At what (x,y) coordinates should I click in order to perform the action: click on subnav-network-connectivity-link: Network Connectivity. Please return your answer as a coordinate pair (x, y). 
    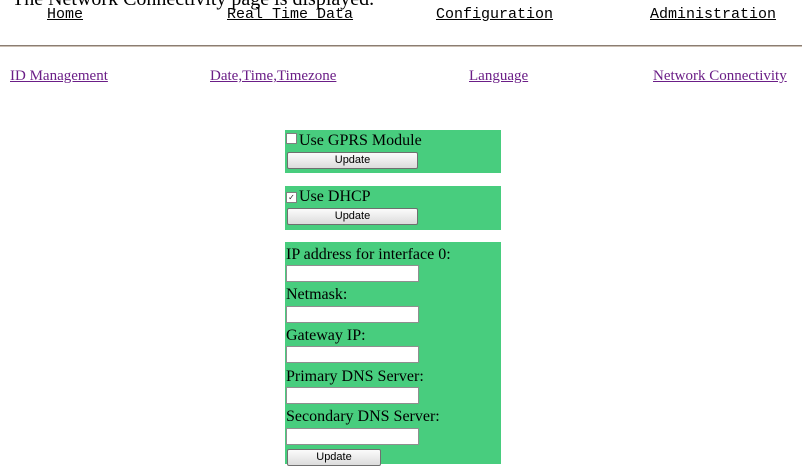
    Looking at the image, I should click on (720, 76).